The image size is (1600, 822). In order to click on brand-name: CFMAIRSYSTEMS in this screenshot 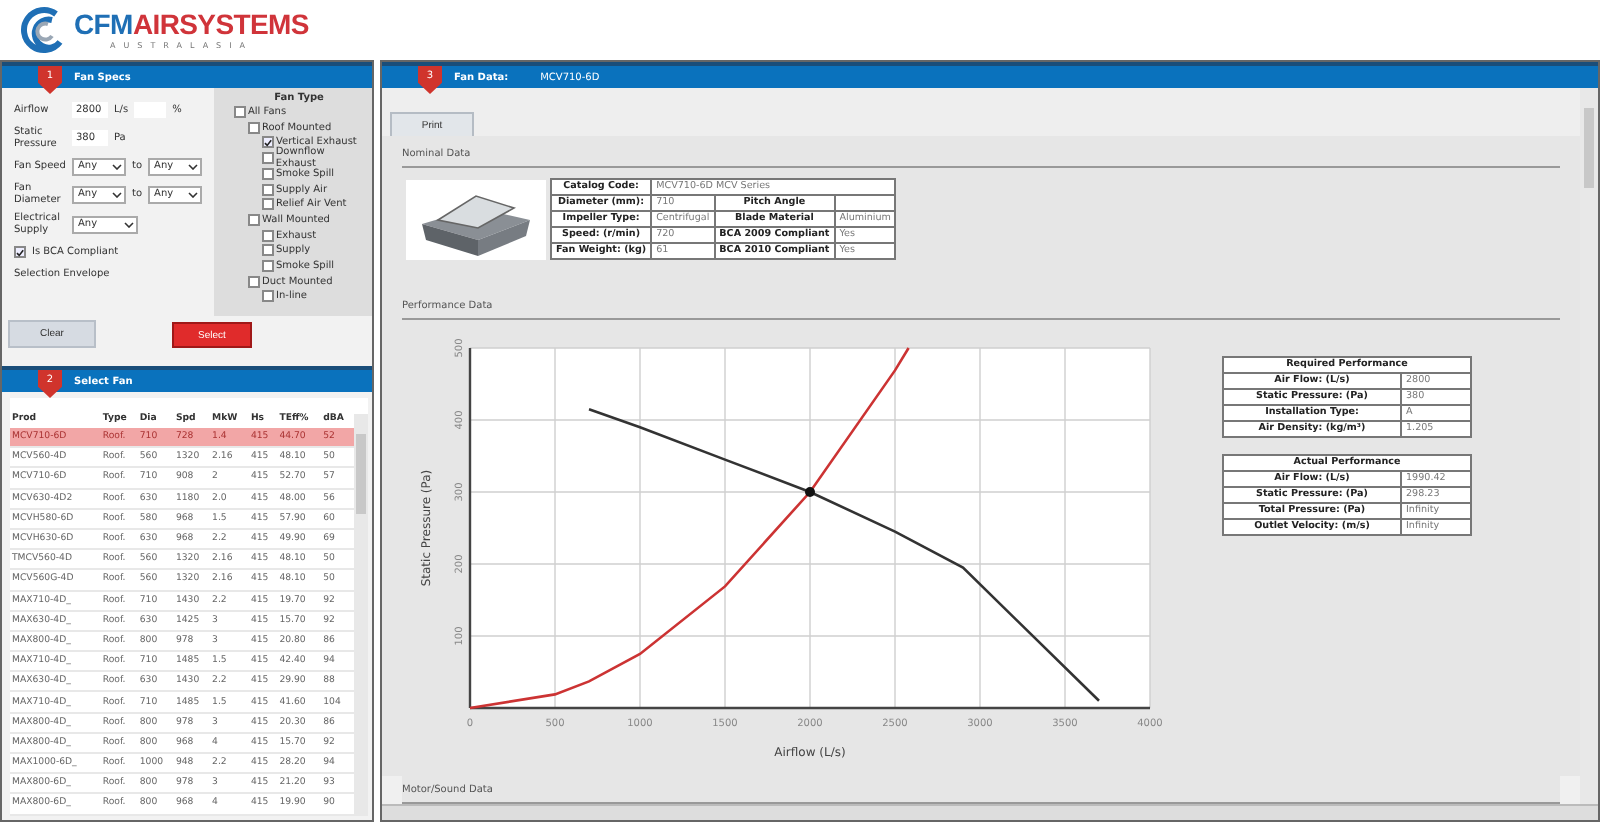, I will do `click(191, 25)`.